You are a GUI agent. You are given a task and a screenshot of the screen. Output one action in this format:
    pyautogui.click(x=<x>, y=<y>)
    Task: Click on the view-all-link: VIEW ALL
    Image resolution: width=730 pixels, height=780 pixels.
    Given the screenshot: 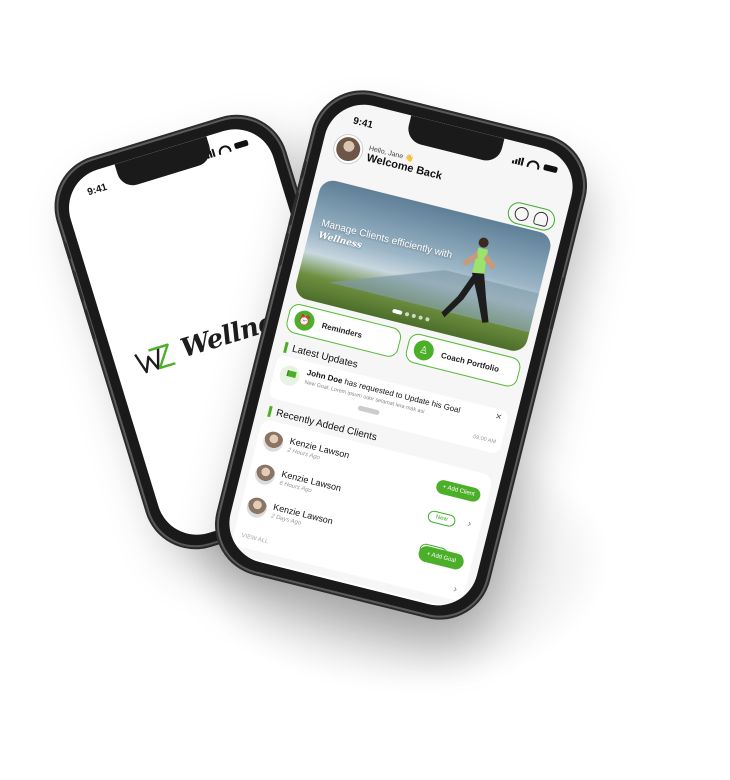 What is the action you would take?
    pyautogui.click(x=255, y=539)
    